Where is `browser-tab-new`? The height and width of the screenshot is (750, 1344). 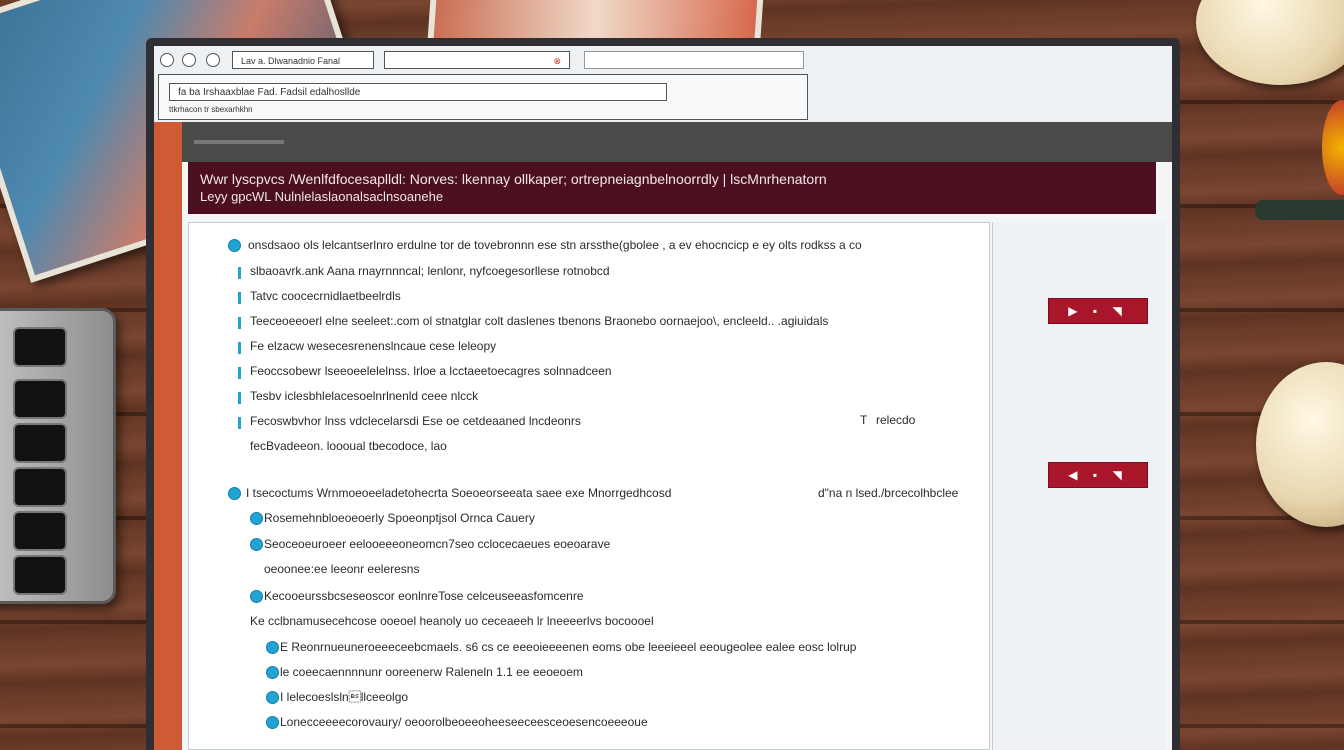
browser-tab-new is located at coordinates (694, 60).